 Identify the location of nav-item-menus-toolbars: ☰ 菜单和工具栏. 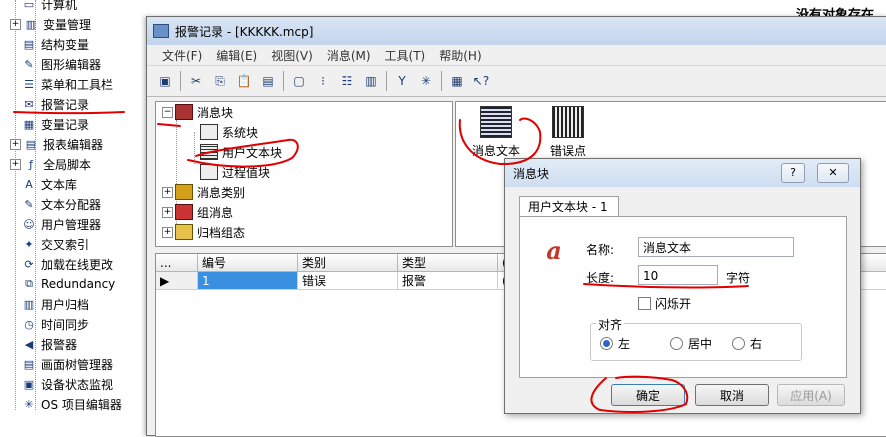
(61, 84).